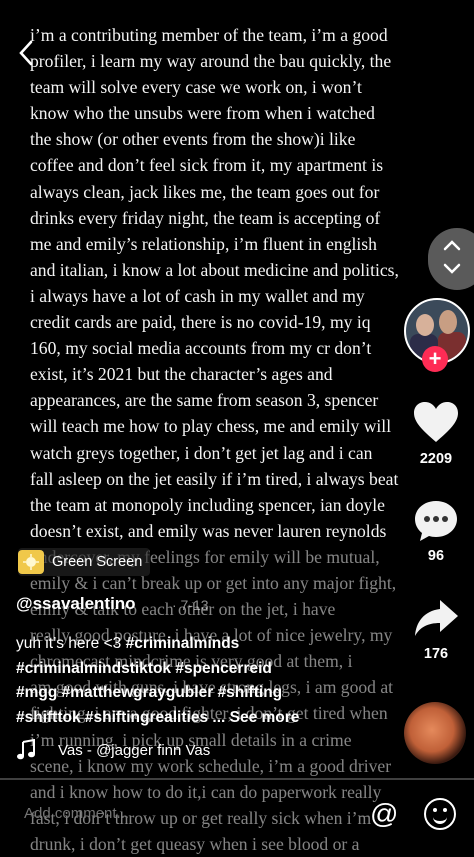 Image resolution: width=474 pixels, height=857 pixels. What do you see at coordinates (26, 752) in the screenshot?
I see `music-note-icon` at bounding box center [26, 752].